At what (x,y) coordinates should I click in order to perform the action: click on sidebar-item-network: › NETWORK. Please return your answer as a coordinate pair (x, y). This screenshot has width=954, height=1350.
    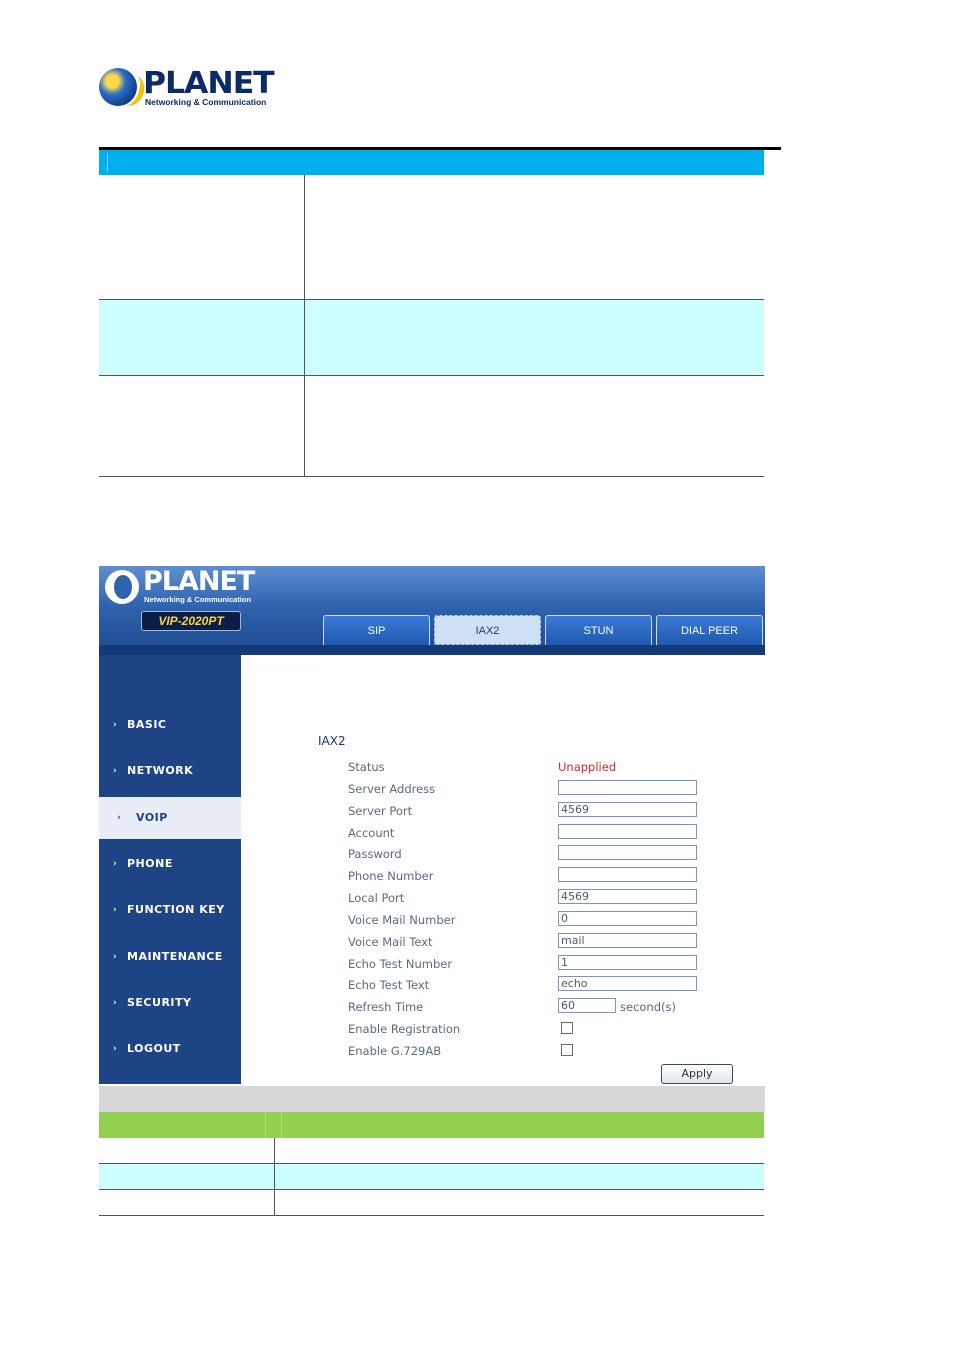
    Looking at the image, I should click on (170, 771).